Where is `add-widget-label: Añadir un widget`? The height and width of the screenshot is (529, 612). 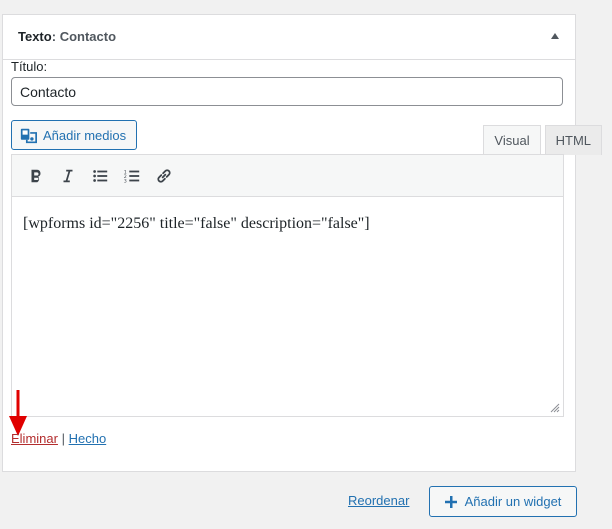 add-widget-label: Añadir un widget is located at coordinates (513, 501).